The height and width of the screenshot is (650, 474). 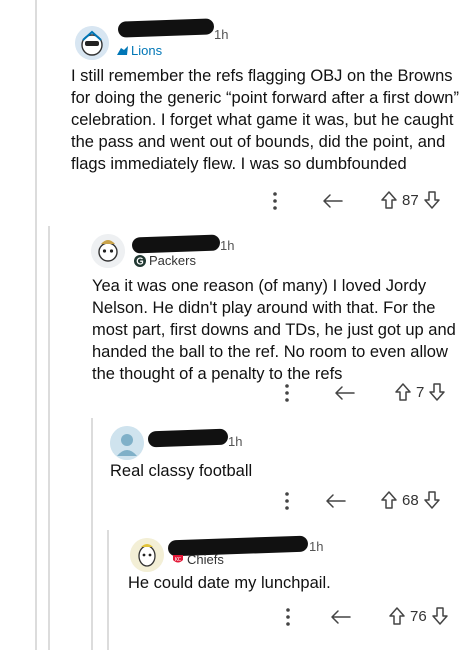 I want to click on flair-label: Packers, so click(x=172, y=260).